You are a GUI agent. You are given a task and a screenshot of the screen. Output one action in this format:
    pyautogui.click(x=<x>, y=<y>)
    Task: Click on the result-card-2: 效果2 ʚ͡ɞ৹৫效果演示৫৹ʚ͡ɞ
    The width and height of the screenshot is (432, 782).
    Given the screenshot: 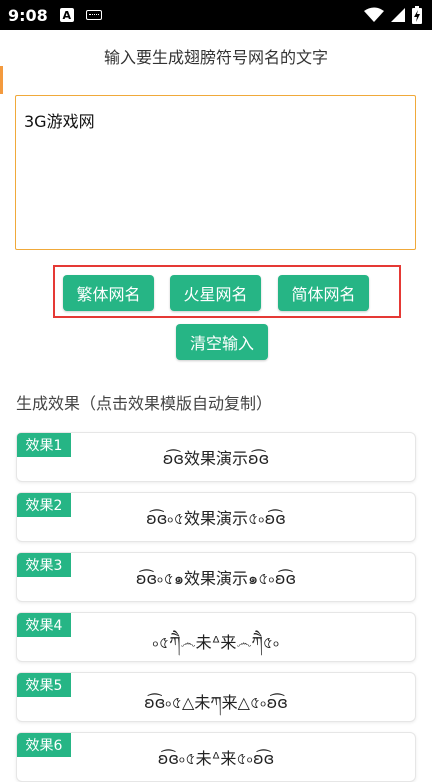 What is the action you would take?
    pyautogui.click(x=216, y=517)
    